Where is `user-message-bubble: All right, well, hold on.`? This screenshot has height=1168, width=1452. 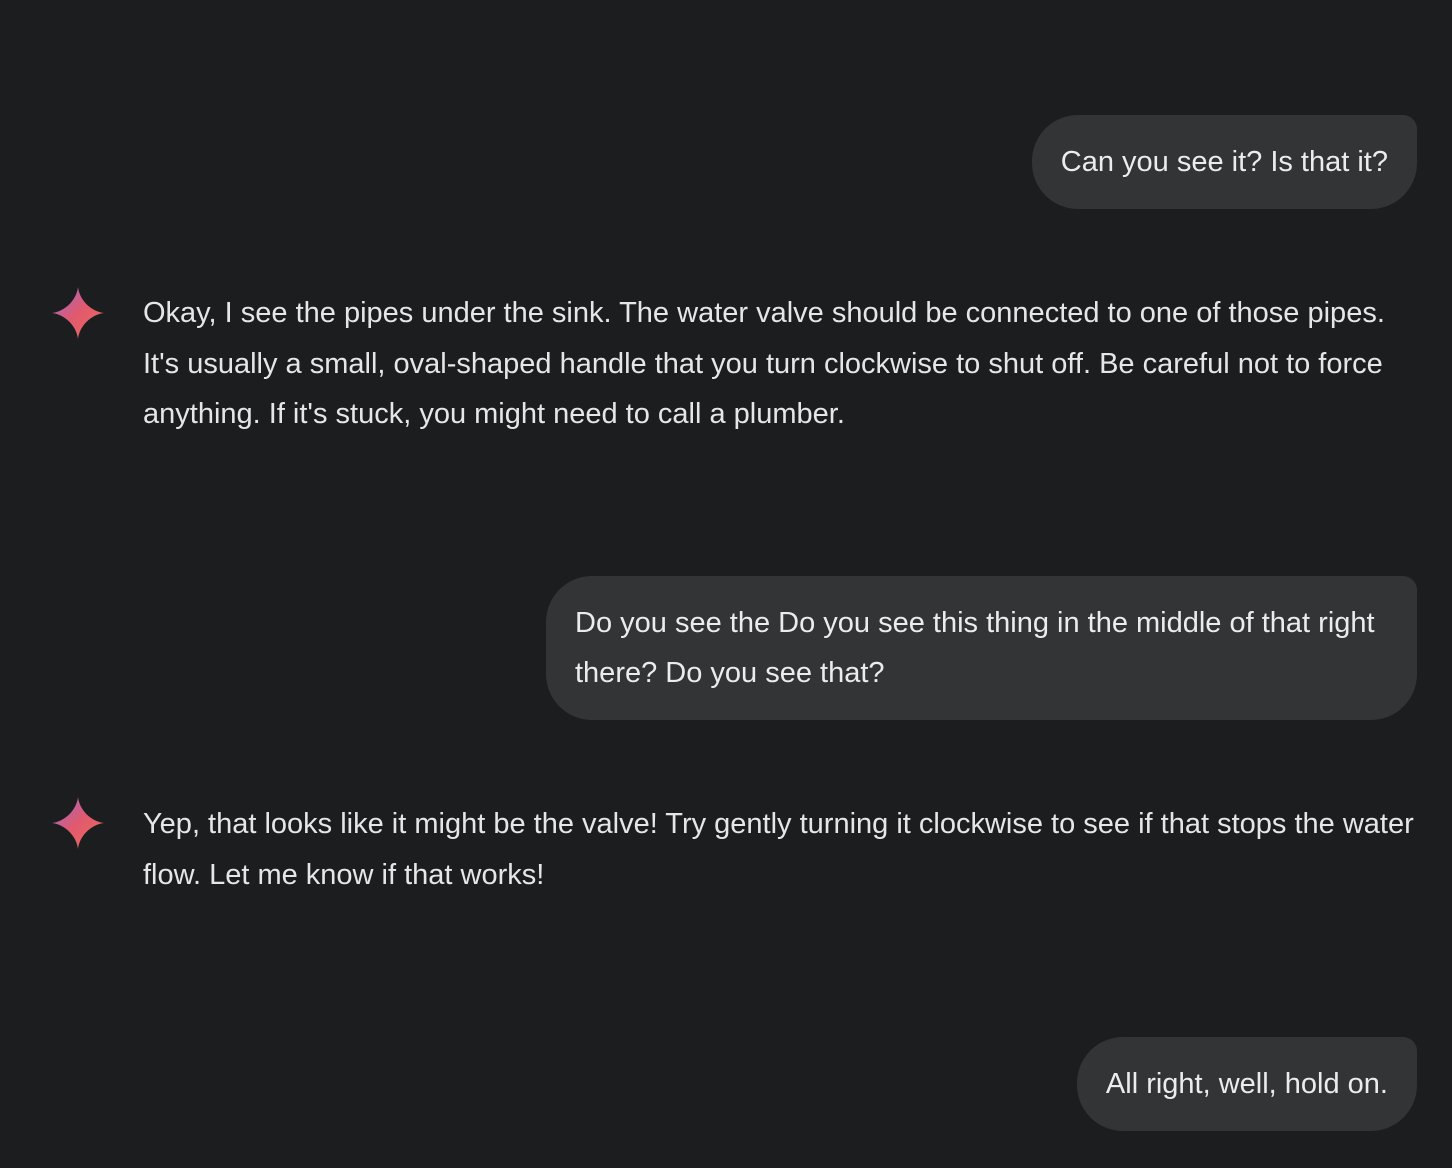 user-message-bubble: All right, well, hold on. is located at coordinates (1246, 1084).